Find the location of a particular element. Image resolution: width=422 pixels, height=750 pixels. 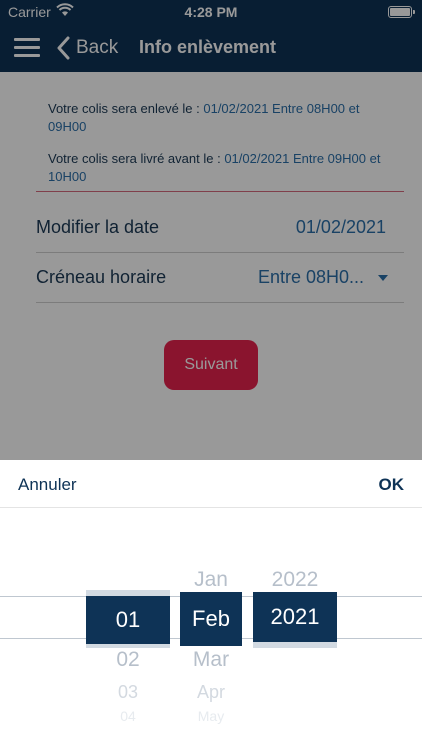

year-selected: 2021 is located at coordinates (295, 617).